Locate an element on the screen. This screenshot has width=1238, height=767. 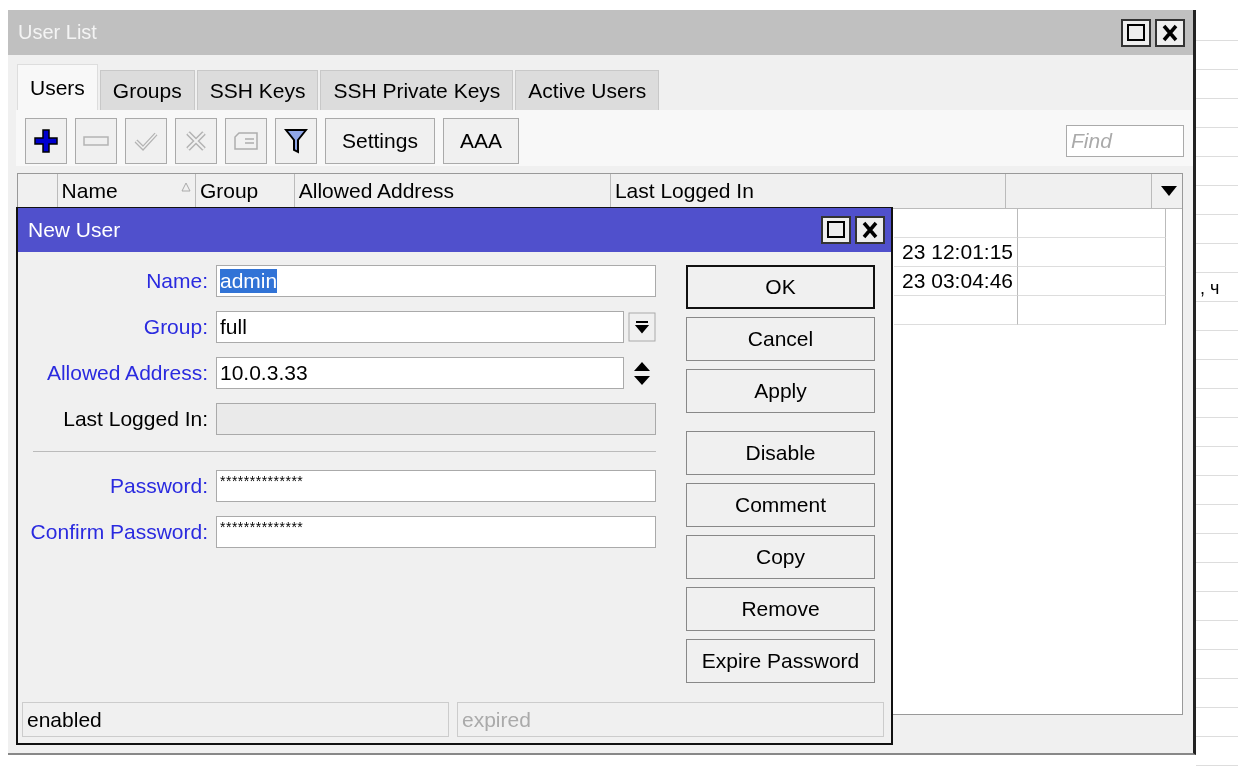
field-label: Group: is located at coordinates (175, 327).